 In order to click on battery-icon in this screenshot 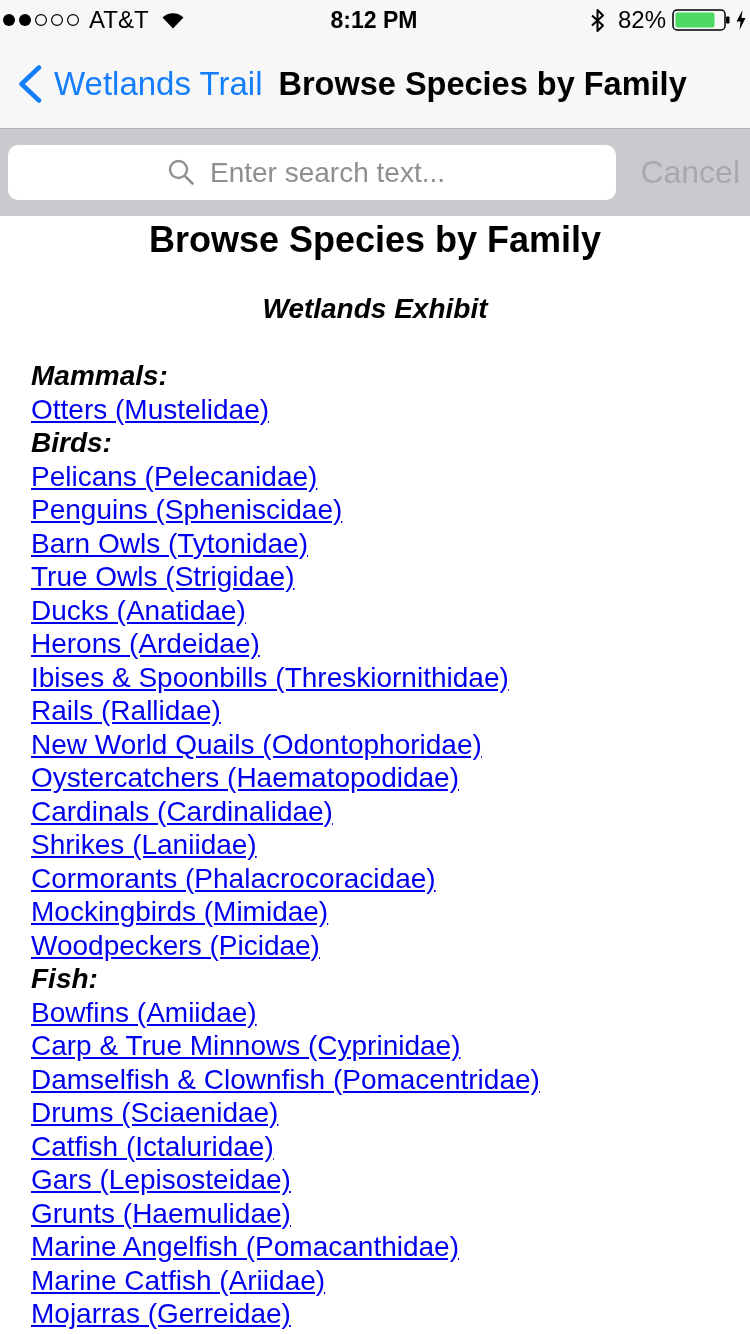, I will do `click(701, 20)`.